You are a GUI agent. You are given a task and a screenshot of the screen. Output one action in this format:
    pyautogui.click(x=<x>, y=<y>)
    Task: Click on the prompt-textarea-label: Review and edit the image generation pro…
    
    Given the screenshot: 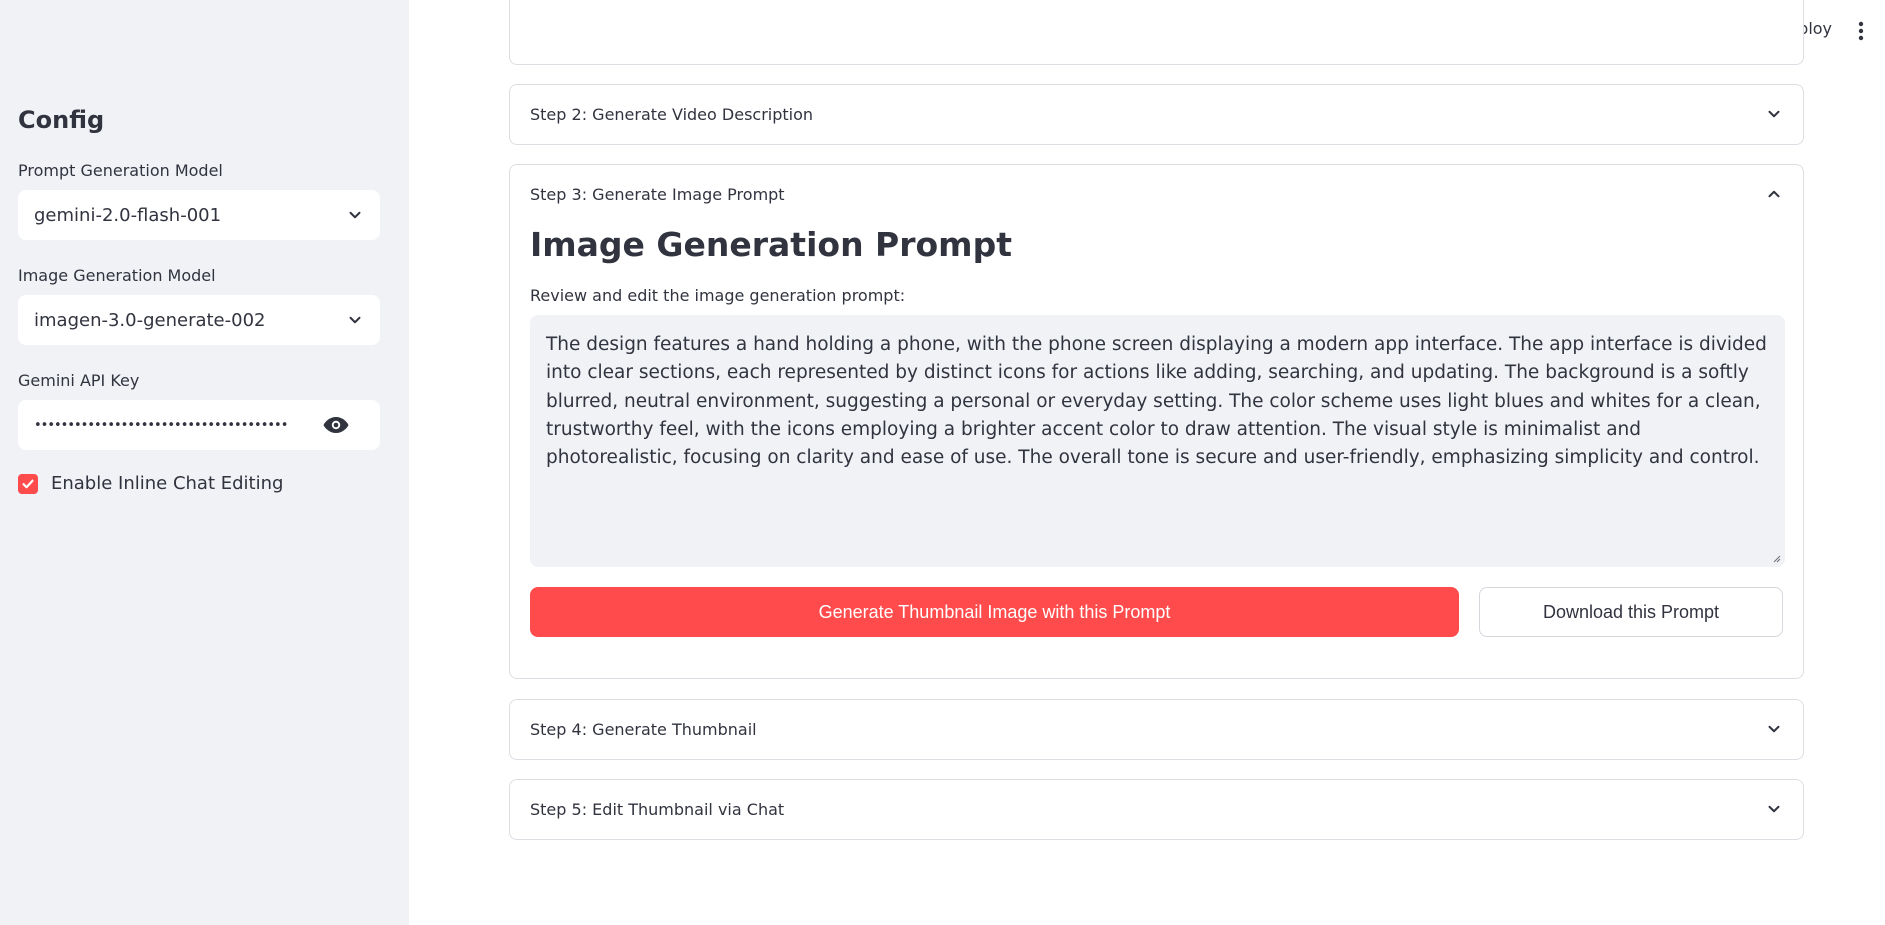 What is the action you would take?
    pyautogui.click(x=718, y=295)
    